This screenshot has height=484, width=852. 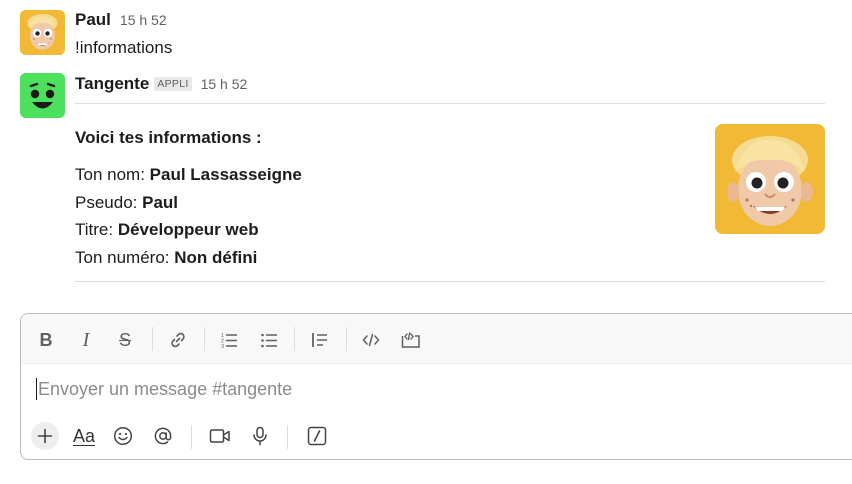 What do you see at coordinates (229, 340) in the screenshot?
I see `ordered-list-icon: 123` at bounding box center [229, 340].